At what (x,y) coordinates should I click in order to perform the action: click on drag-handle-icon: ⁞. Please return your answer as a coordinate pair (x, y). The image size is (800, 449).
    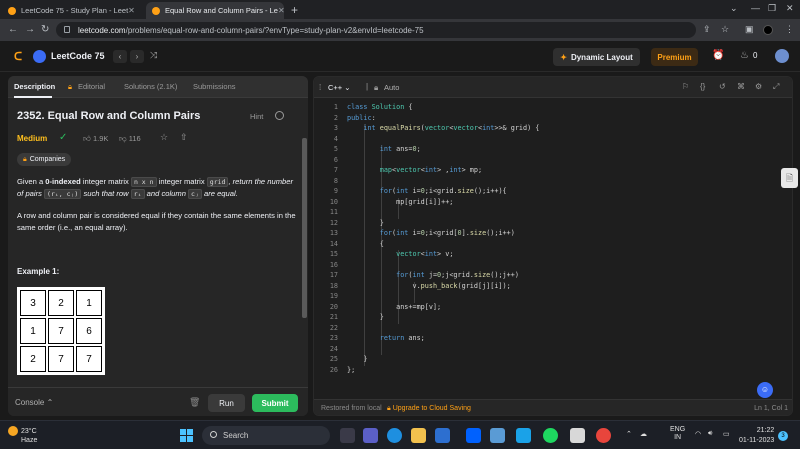
    Looking at the image, I should click on (320, 87).